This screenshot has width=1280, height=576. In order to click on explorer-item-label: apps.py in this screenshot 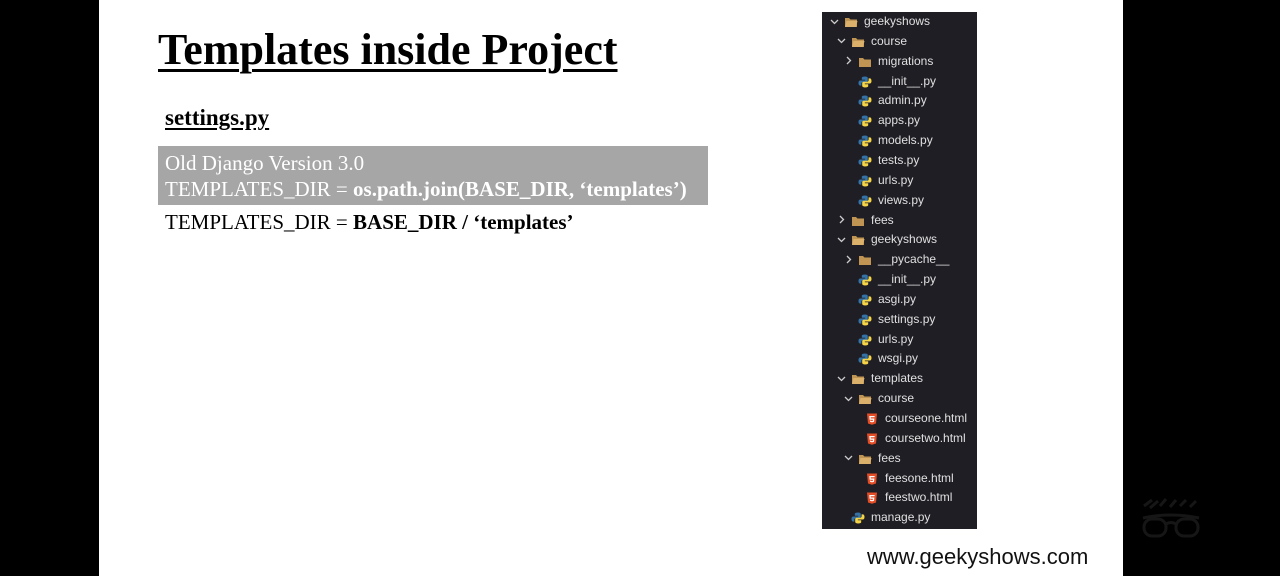, I will do `click(899, 120)`.